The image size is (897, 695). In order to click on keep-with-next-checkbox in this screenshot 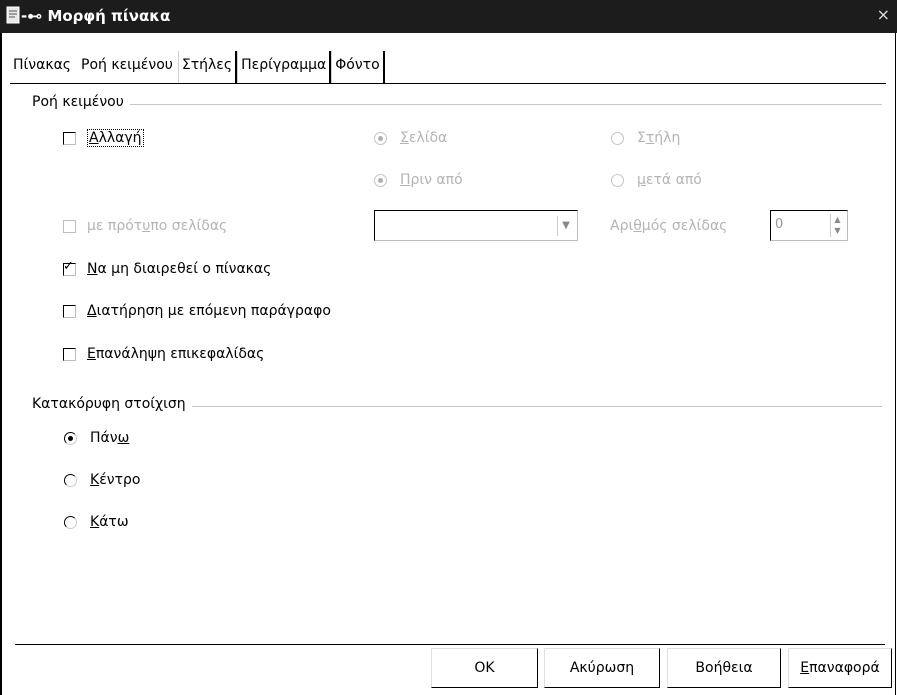, I will do `click(69, 311)`.